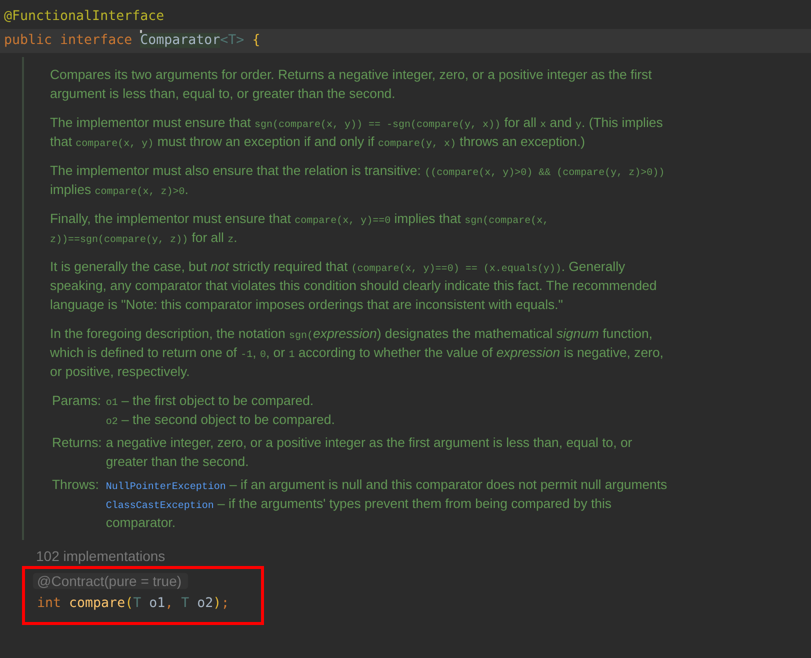  What do you see at coordinates (221, 420) in the screenshot?
I see `section-entry: o2 – the second object to be compared.` at bounding box center [221, 420].